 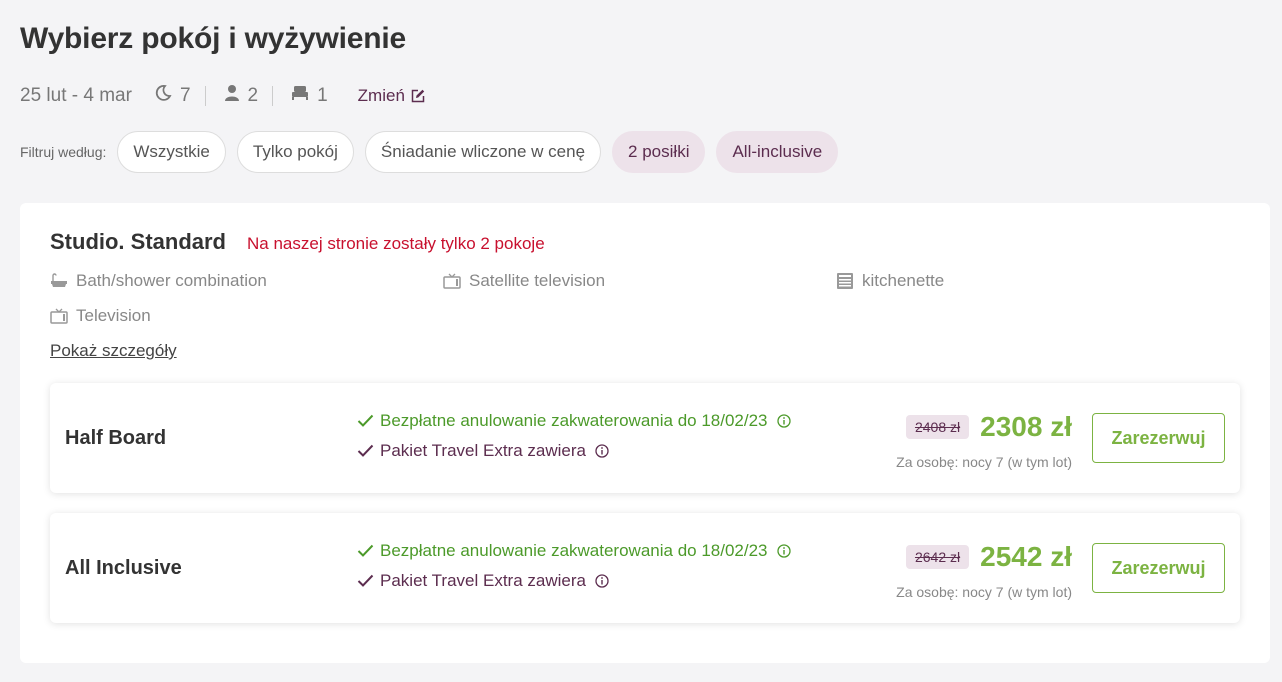 I want to click on filter-label: Filtruj według:, so click(x=63, y=152).